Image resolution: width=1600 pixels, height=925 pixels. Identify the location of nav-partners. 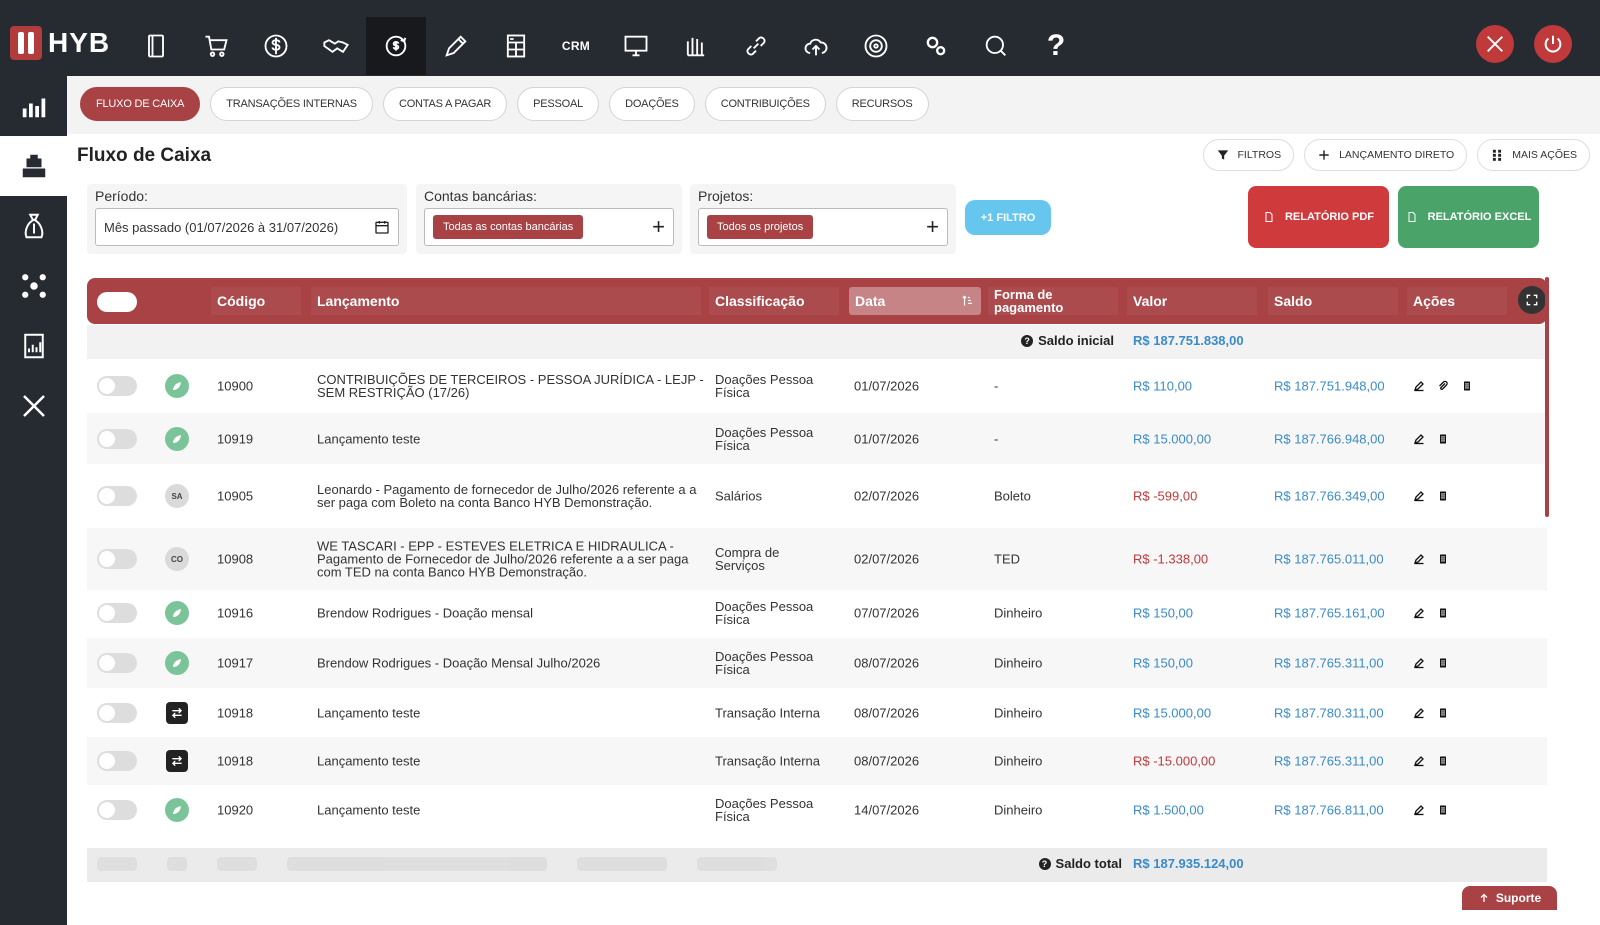
(336, 46).